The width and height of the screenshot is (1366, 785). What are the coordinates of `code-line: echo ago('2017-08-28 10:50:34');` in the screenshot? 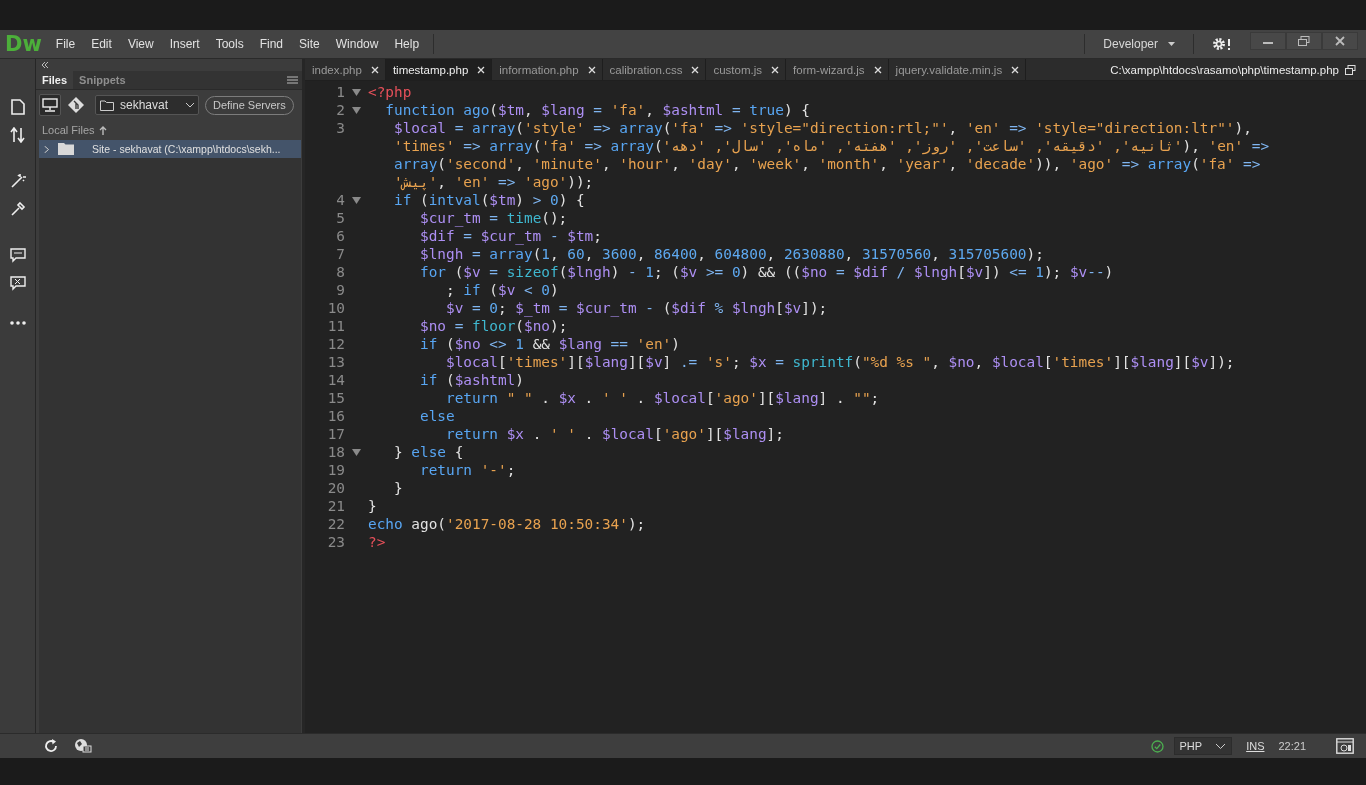 It's located at (507, 524).